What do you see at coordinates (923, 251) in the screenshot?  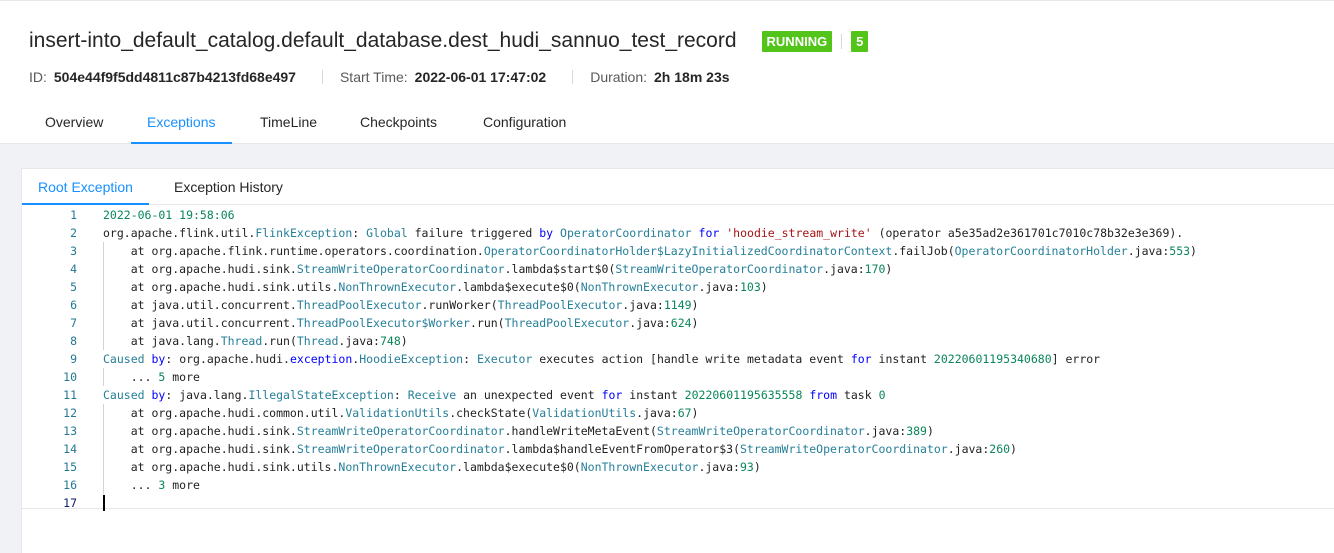 I see `code-token: .failJob(` at bounding box center [923, 251].